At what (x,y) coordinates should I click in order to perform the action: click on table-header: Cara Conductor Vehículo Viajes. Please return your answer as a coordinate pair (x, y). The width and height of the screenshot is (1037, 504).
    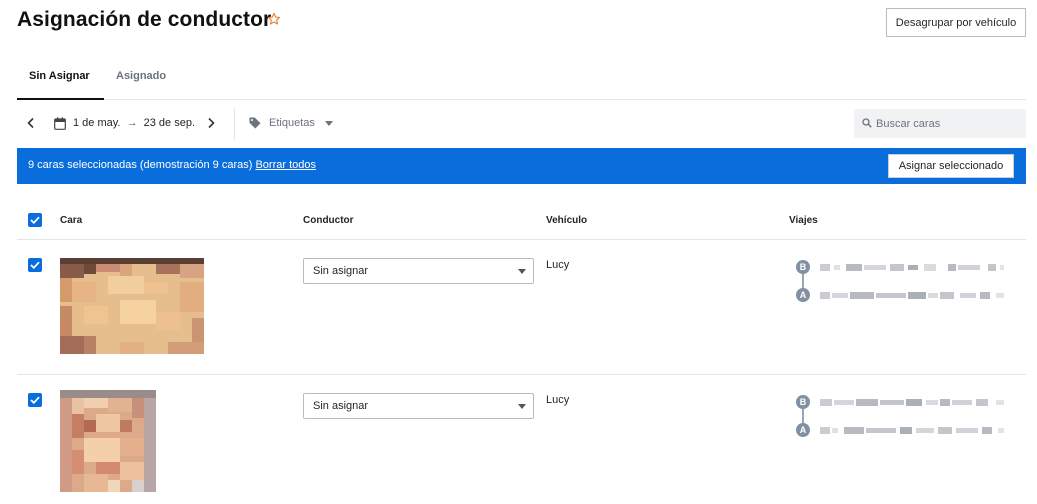
    Looking at the image, I should click on (521, 220).